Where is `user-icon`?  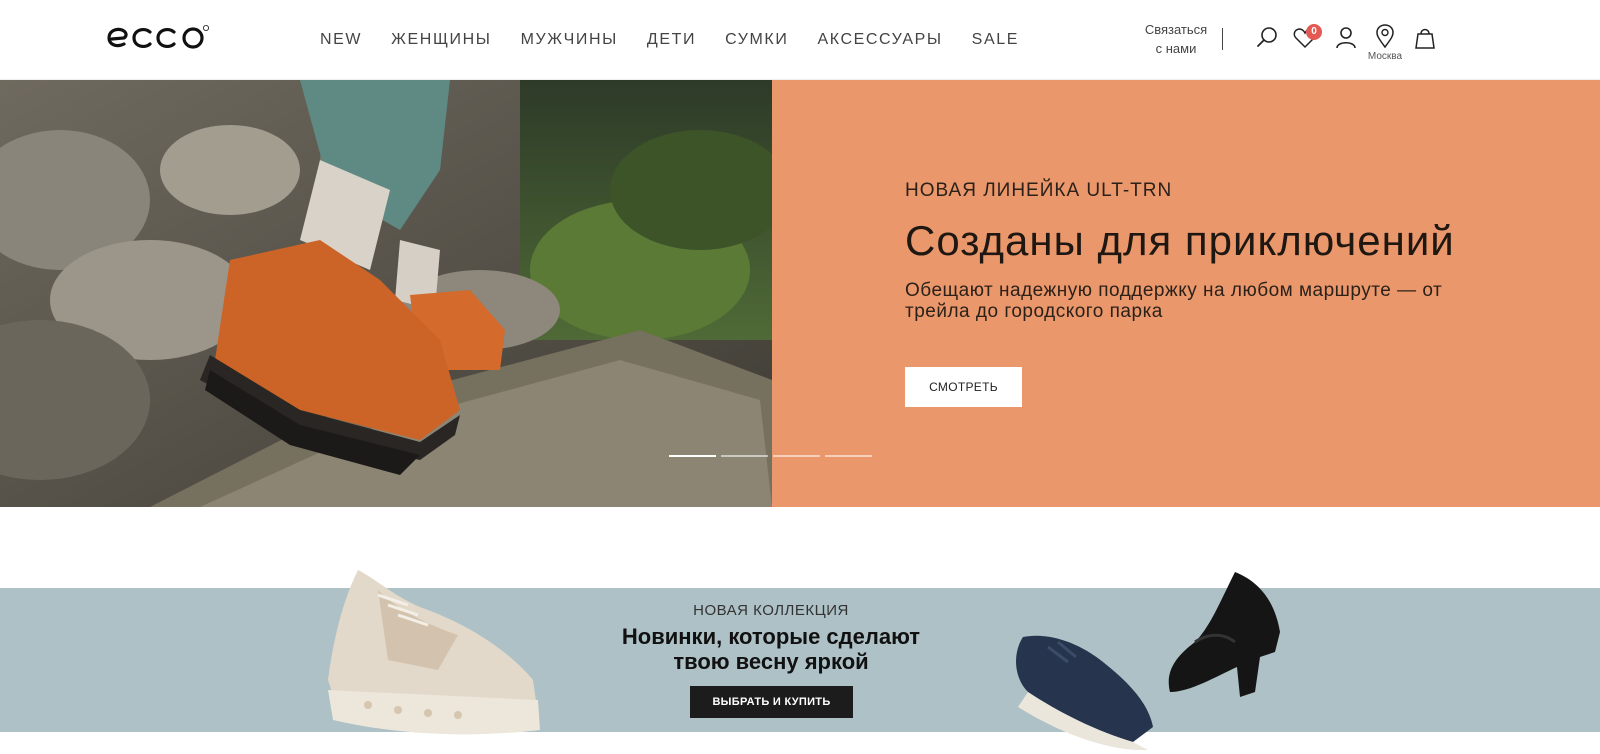
user-icon is located at coordinates (1346, 38).